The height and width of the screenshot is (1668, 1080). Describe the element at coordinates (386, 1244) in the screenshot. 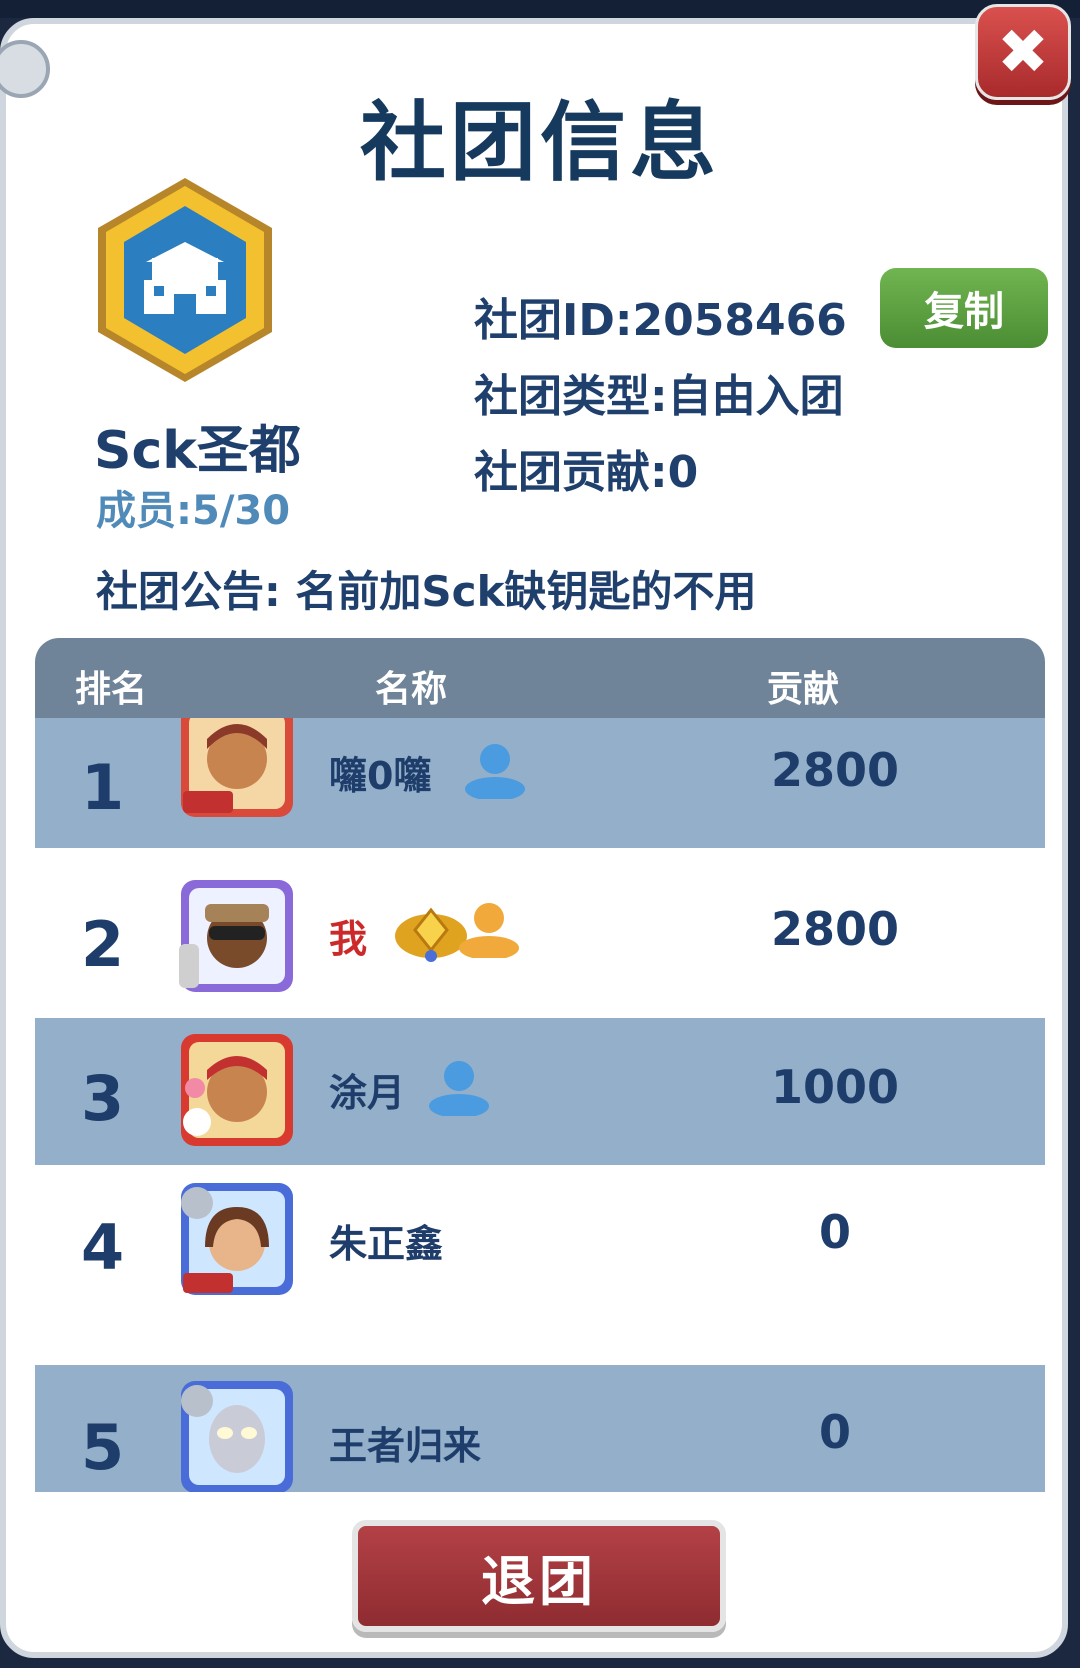

I see `member-name: 朱正鑫` at that location.